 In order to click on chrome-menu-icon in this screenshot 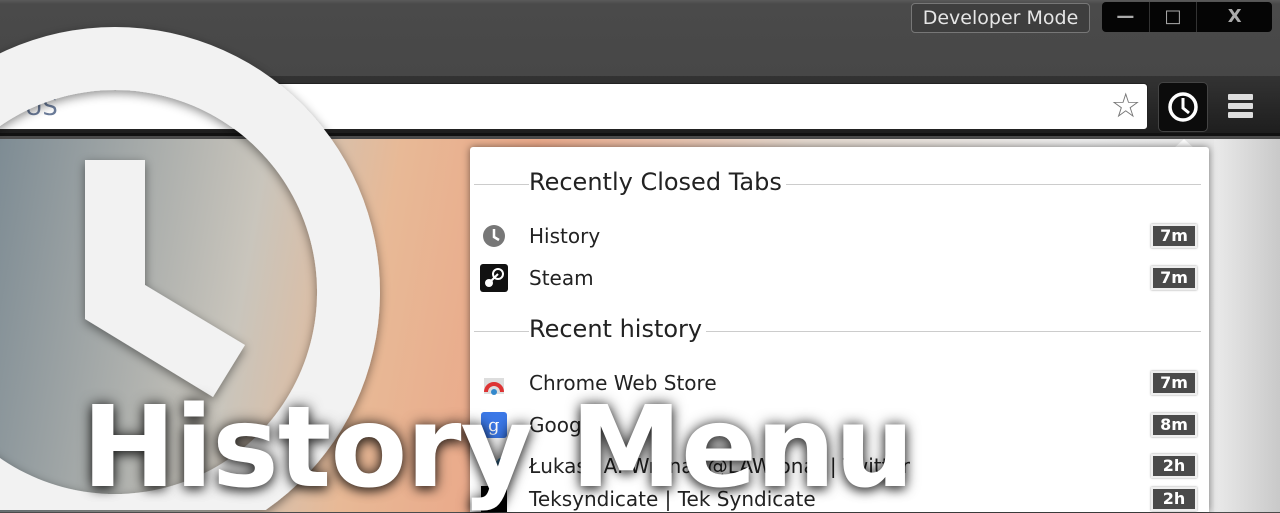, I will do `click(1240, 107)`.